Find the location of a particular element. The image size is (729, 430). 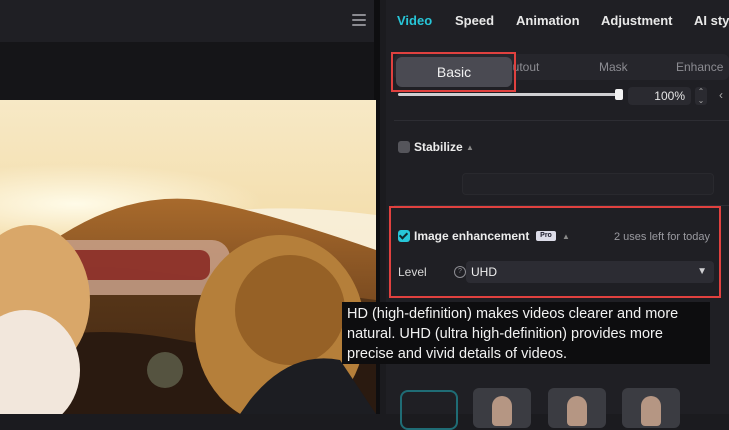

option-button is located at coordinates (429, 410).